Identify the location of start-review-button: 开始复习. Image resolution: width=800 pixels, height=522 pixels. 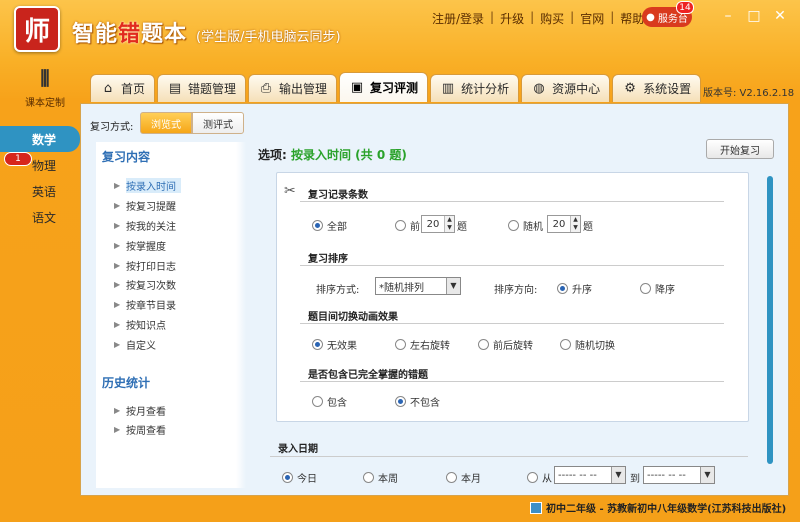
(740, 149).